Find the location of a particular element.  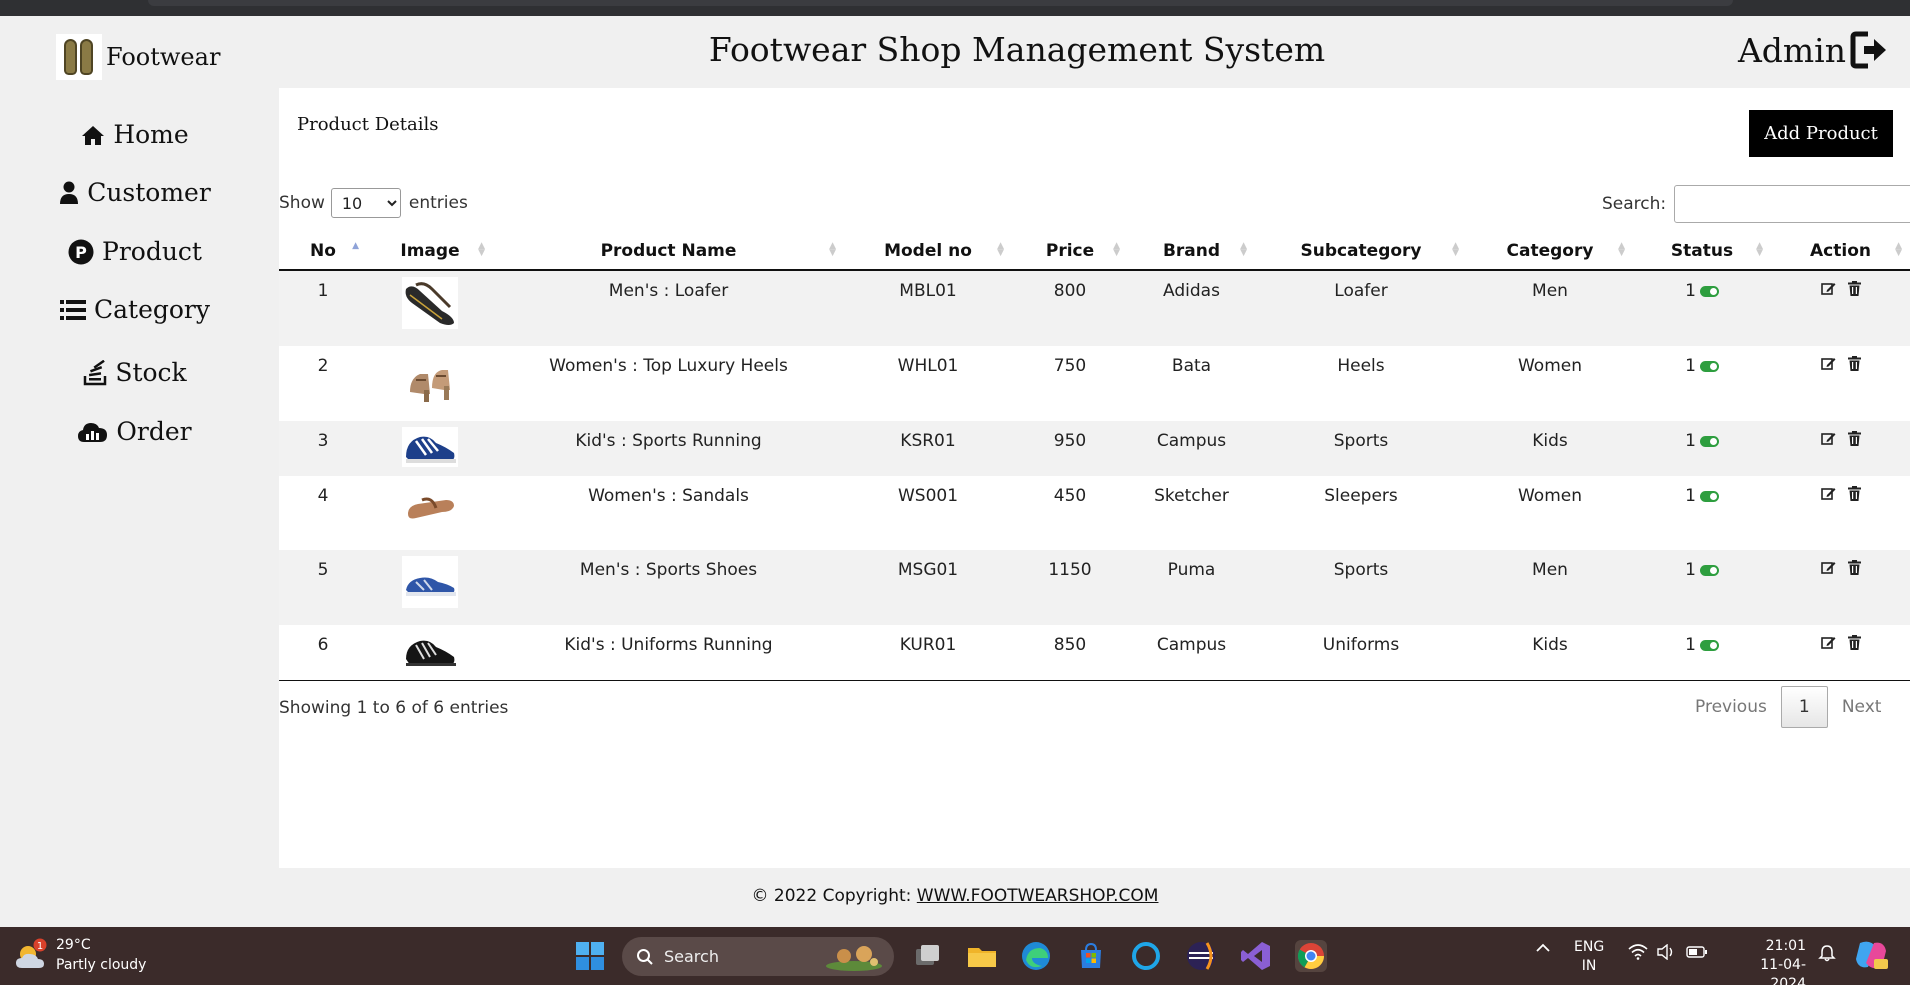

sandal-image is located at coordinates (430, 508).